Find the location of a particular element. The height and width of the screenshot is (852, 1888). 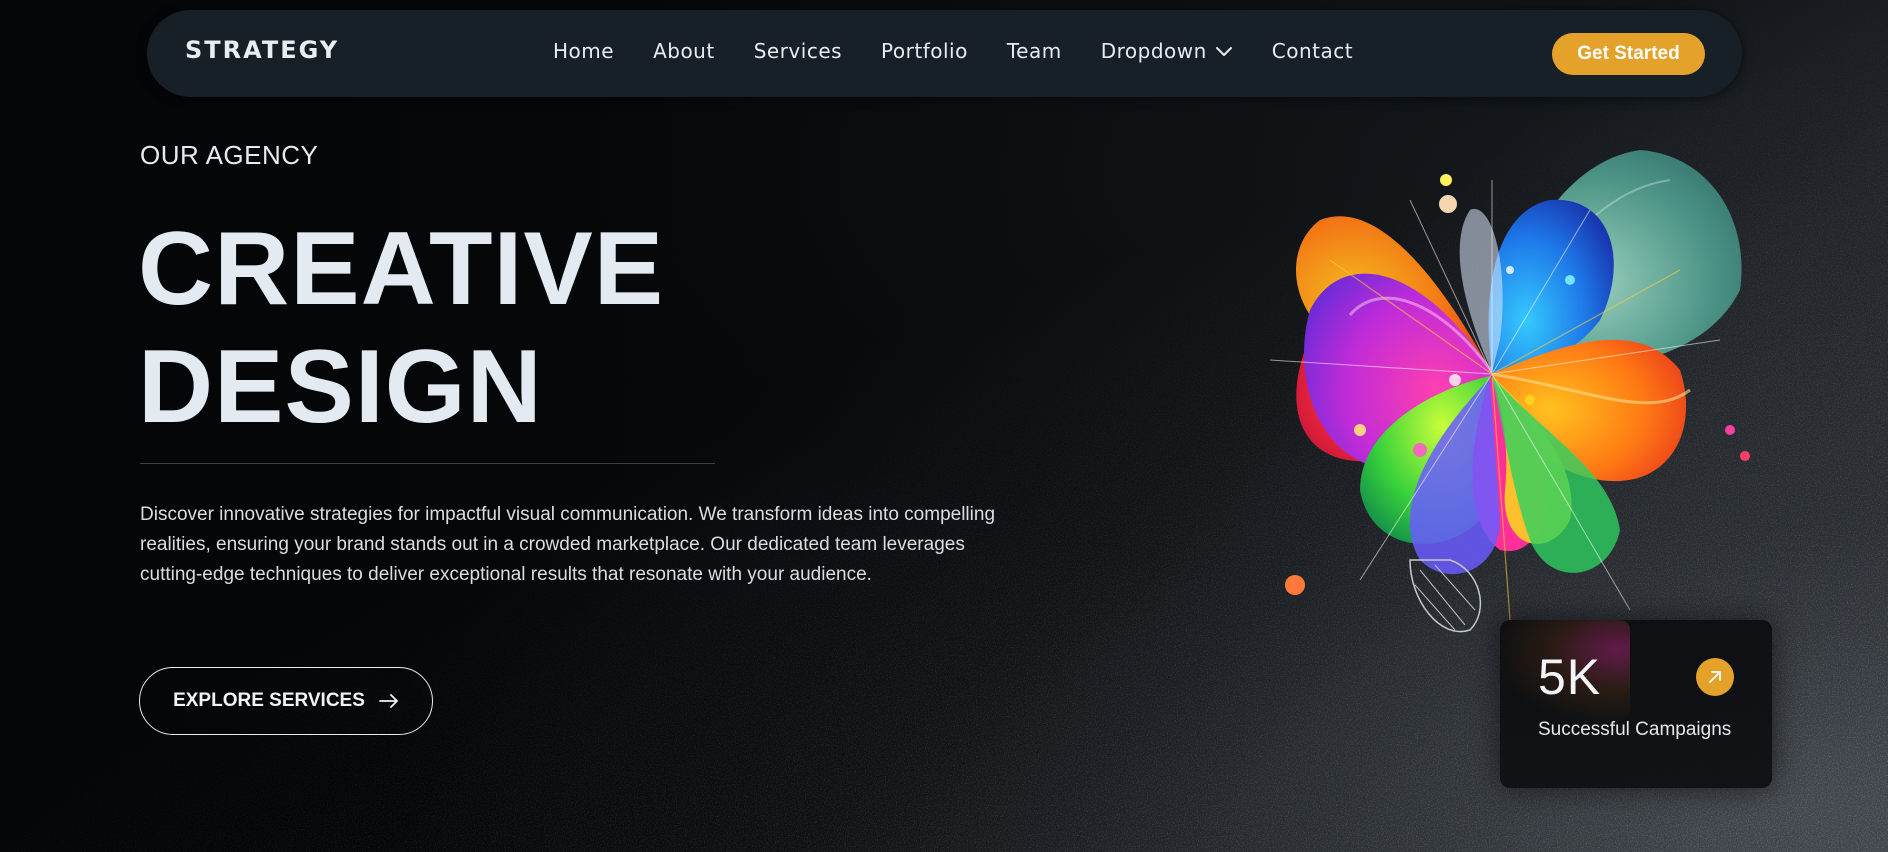

nav-services-label: Services is located at coordinates (798, 51).